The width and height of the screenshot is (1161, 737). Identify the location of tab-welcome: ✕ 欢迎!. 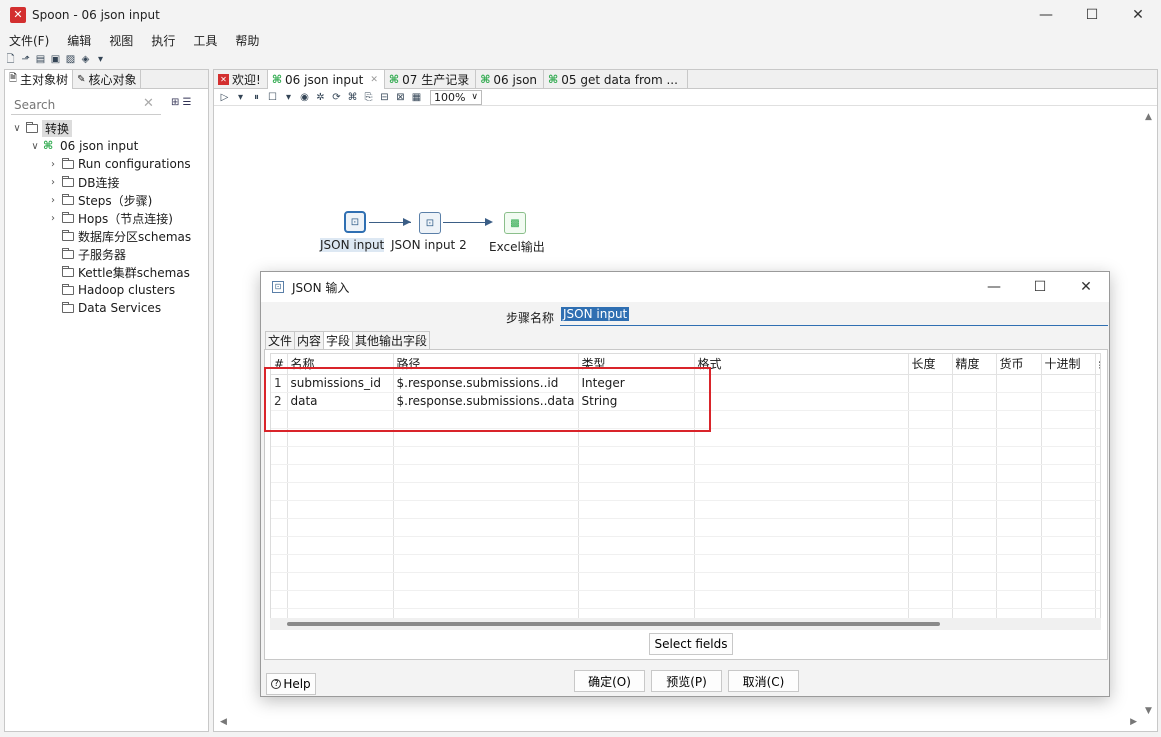
(241, 79).